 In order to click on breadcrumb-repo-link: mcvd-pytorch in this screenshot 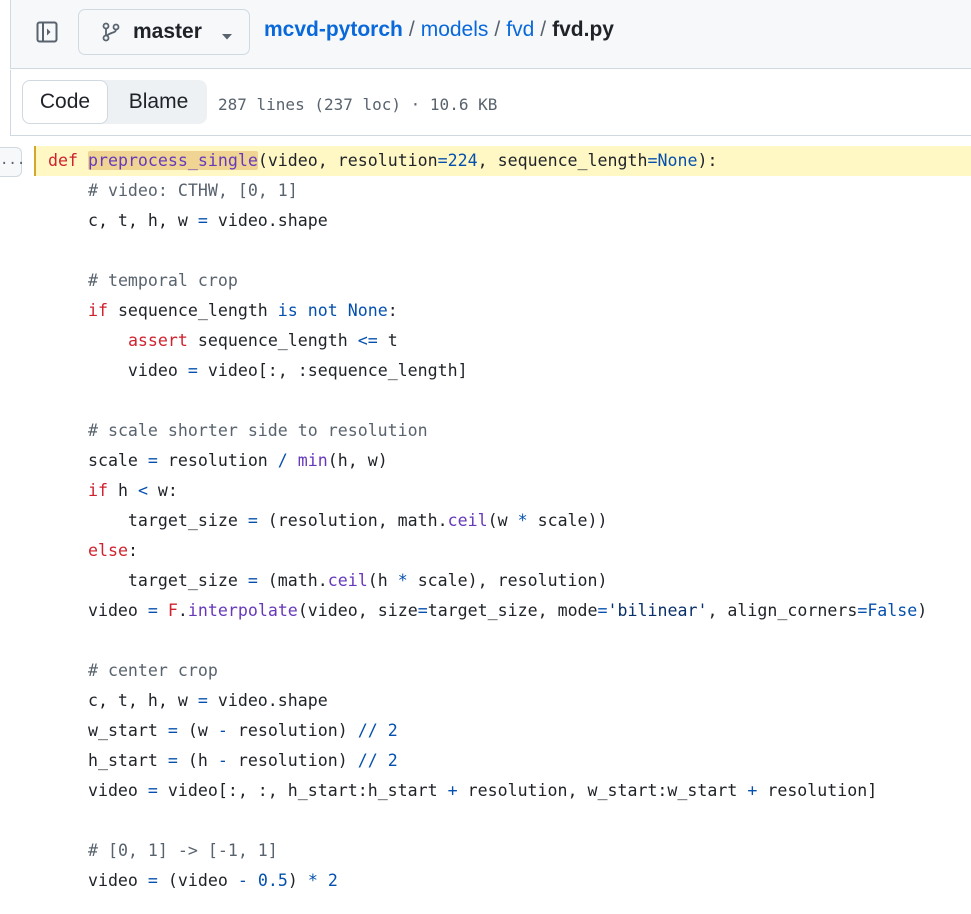, I will do `click(333, 29)`.